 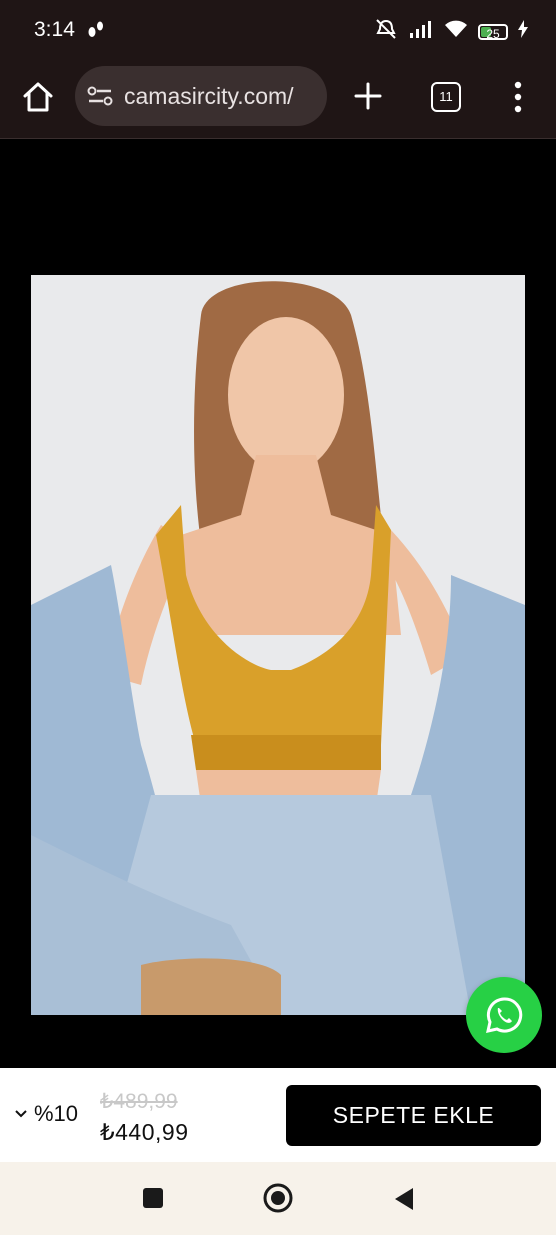 What do you see at coordinates (139, 1101) in the screenshot?
I see `old-price: ₺489,99` at bounding box center [139, 1101].